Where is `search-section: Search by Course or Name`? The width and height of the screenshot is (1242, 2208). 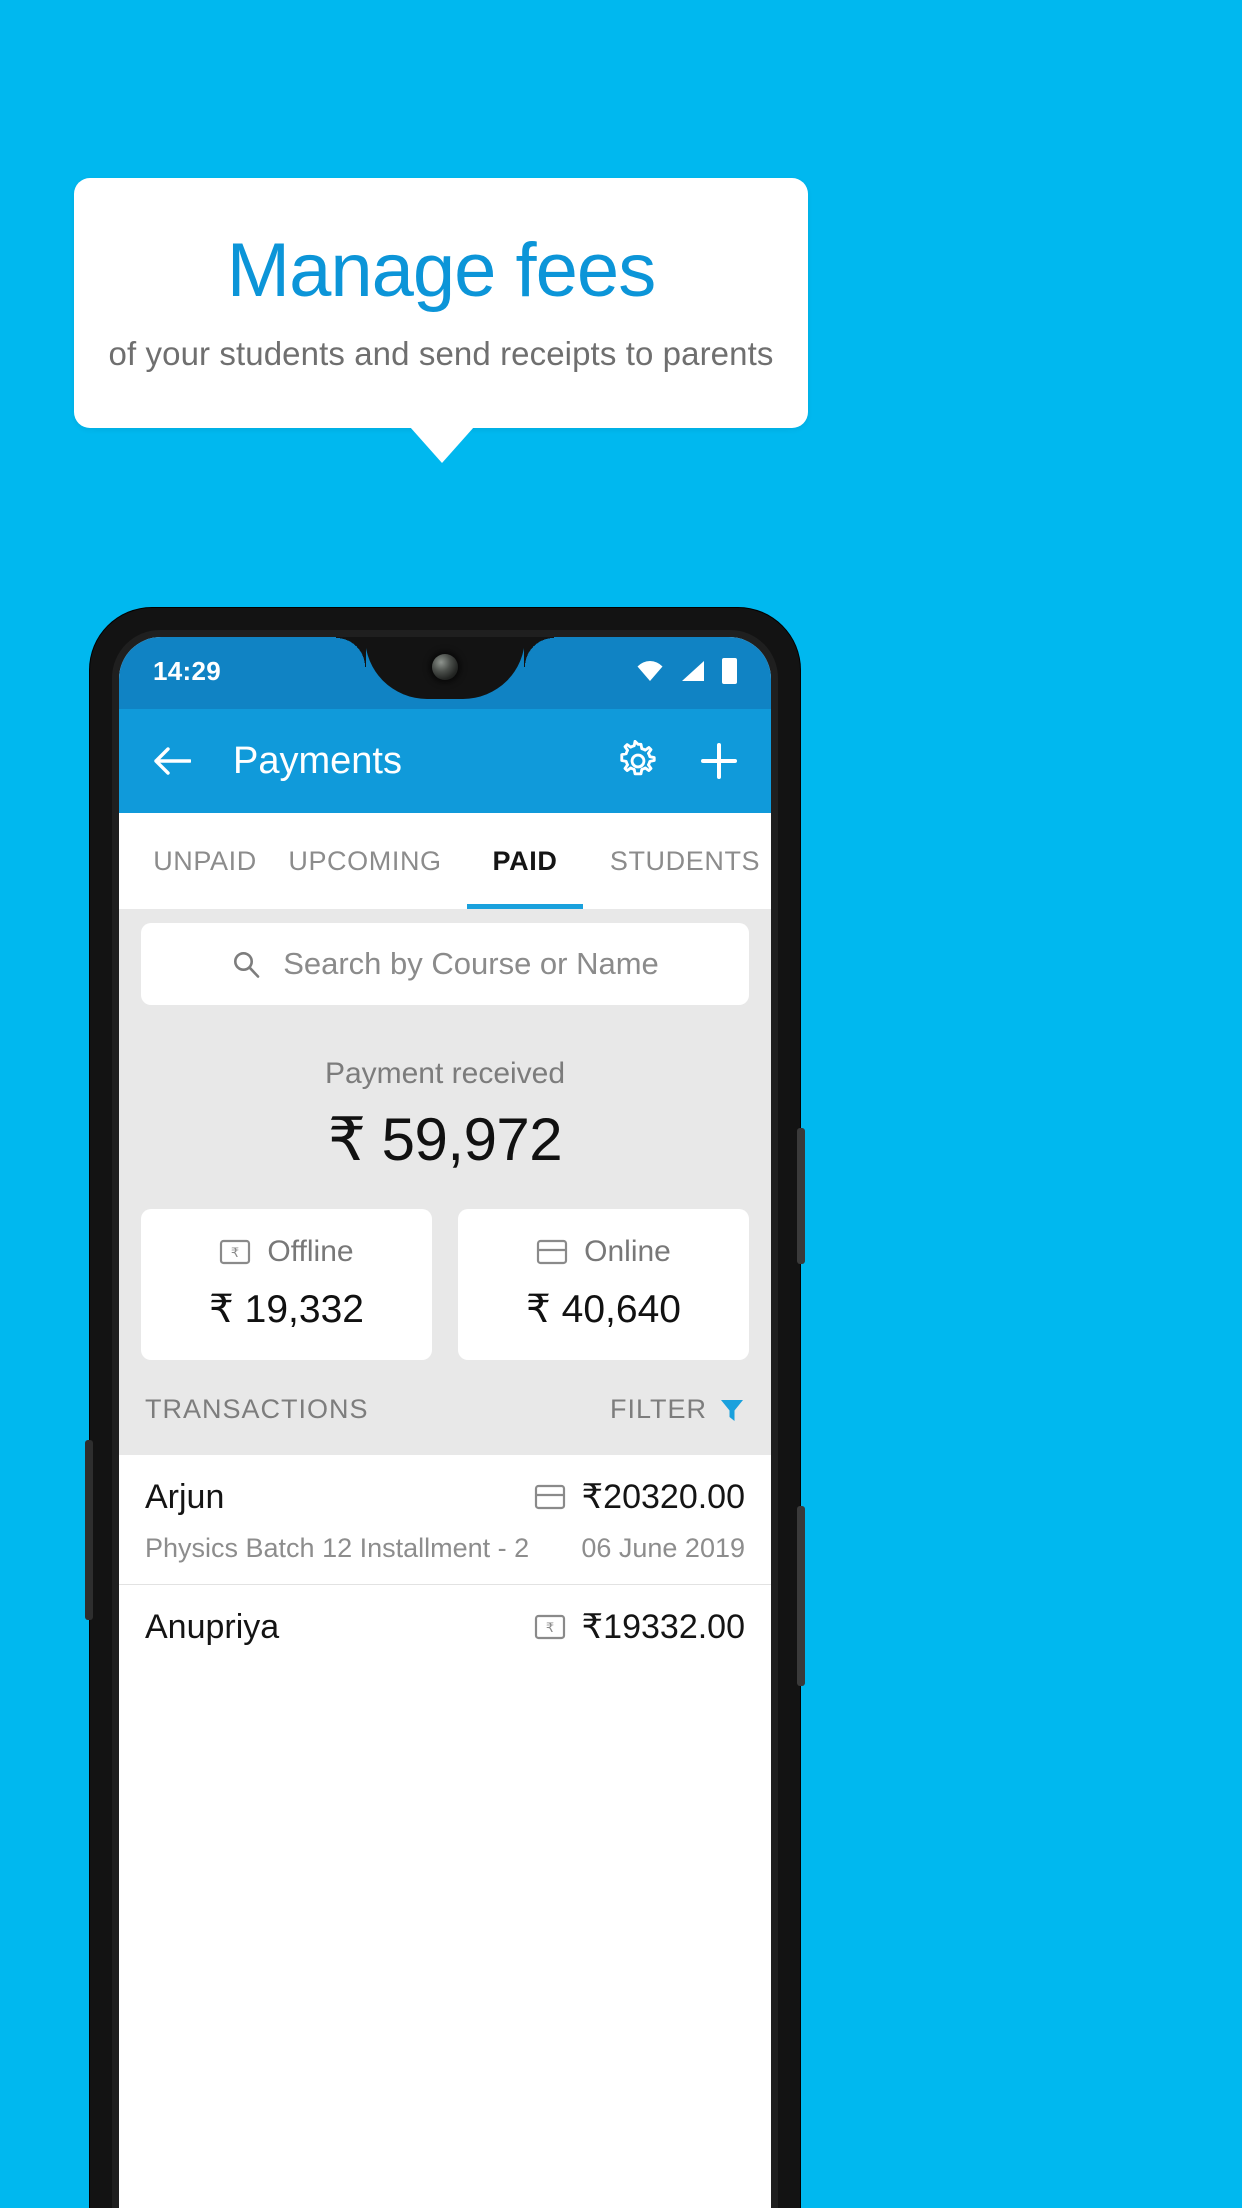
search-section: Search by Course or Name is located at coordinates (445, 957).